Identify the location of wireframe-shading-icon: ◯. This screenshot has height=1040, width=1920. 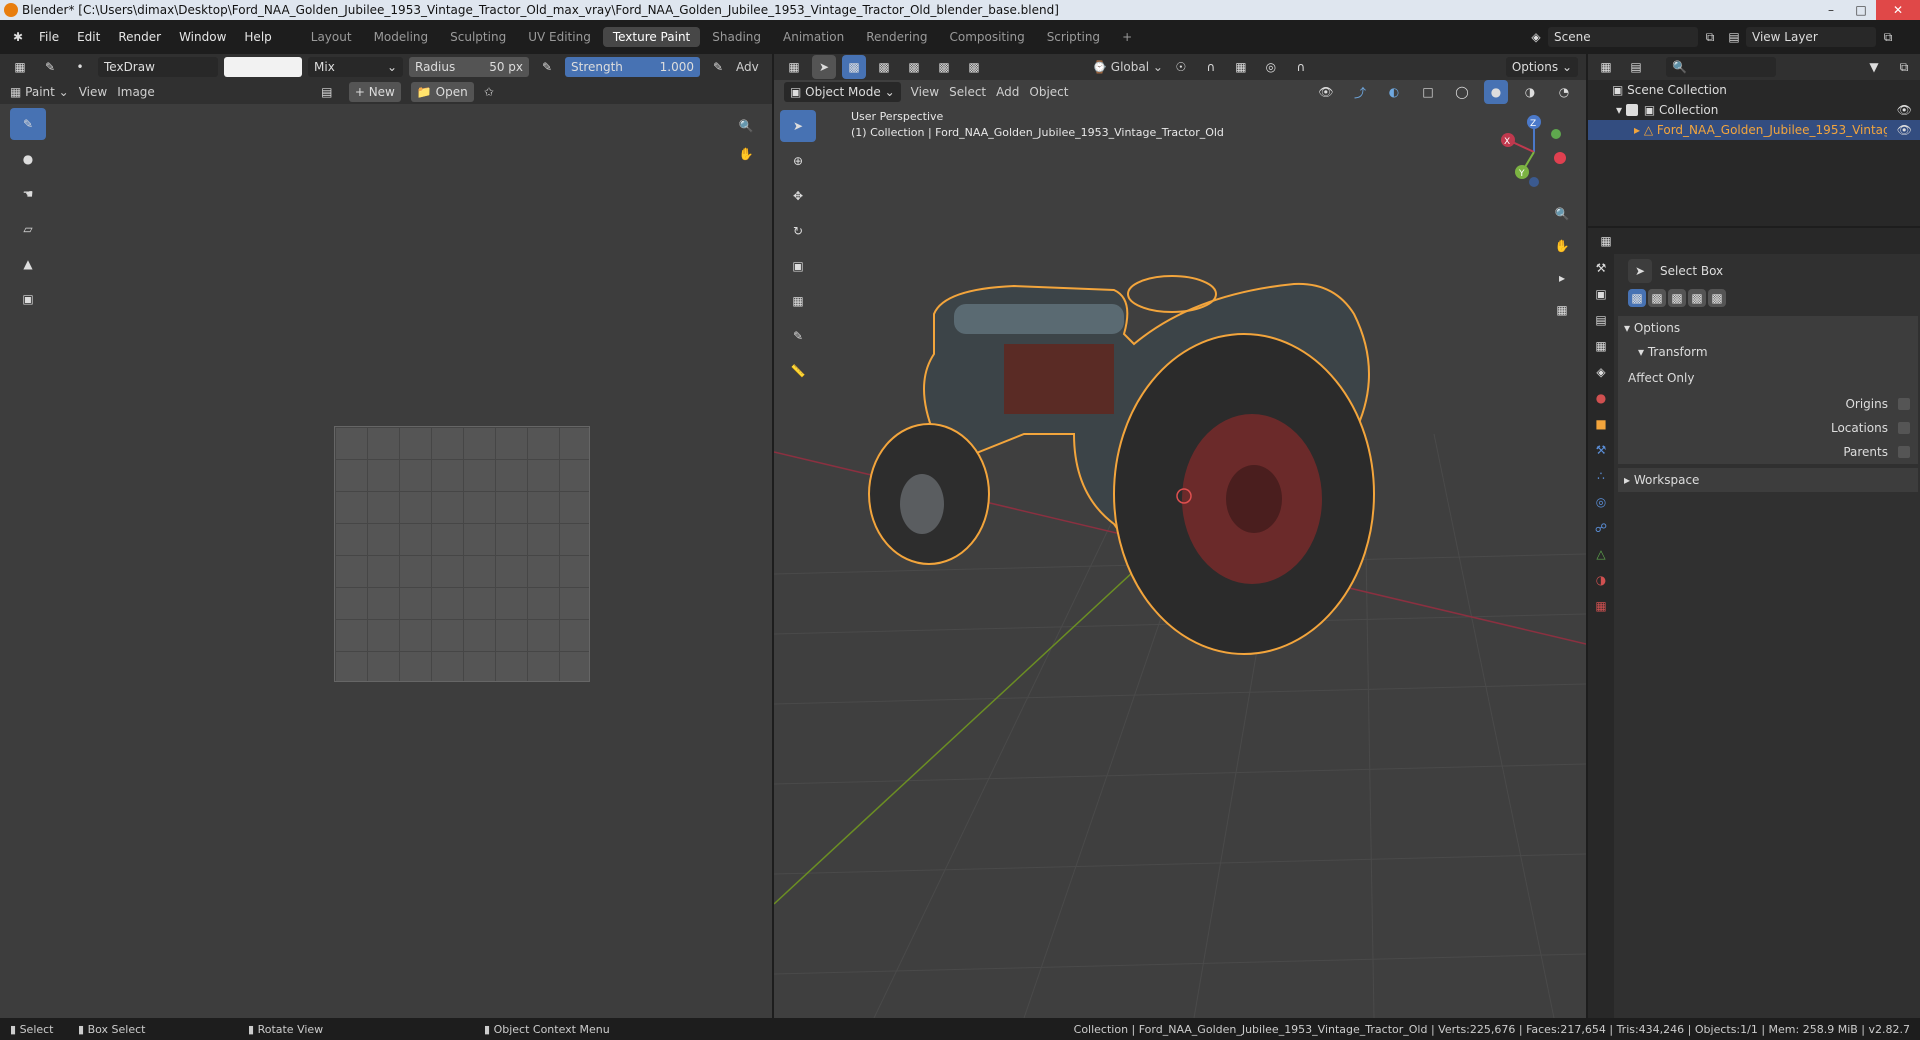
(1462, 92).